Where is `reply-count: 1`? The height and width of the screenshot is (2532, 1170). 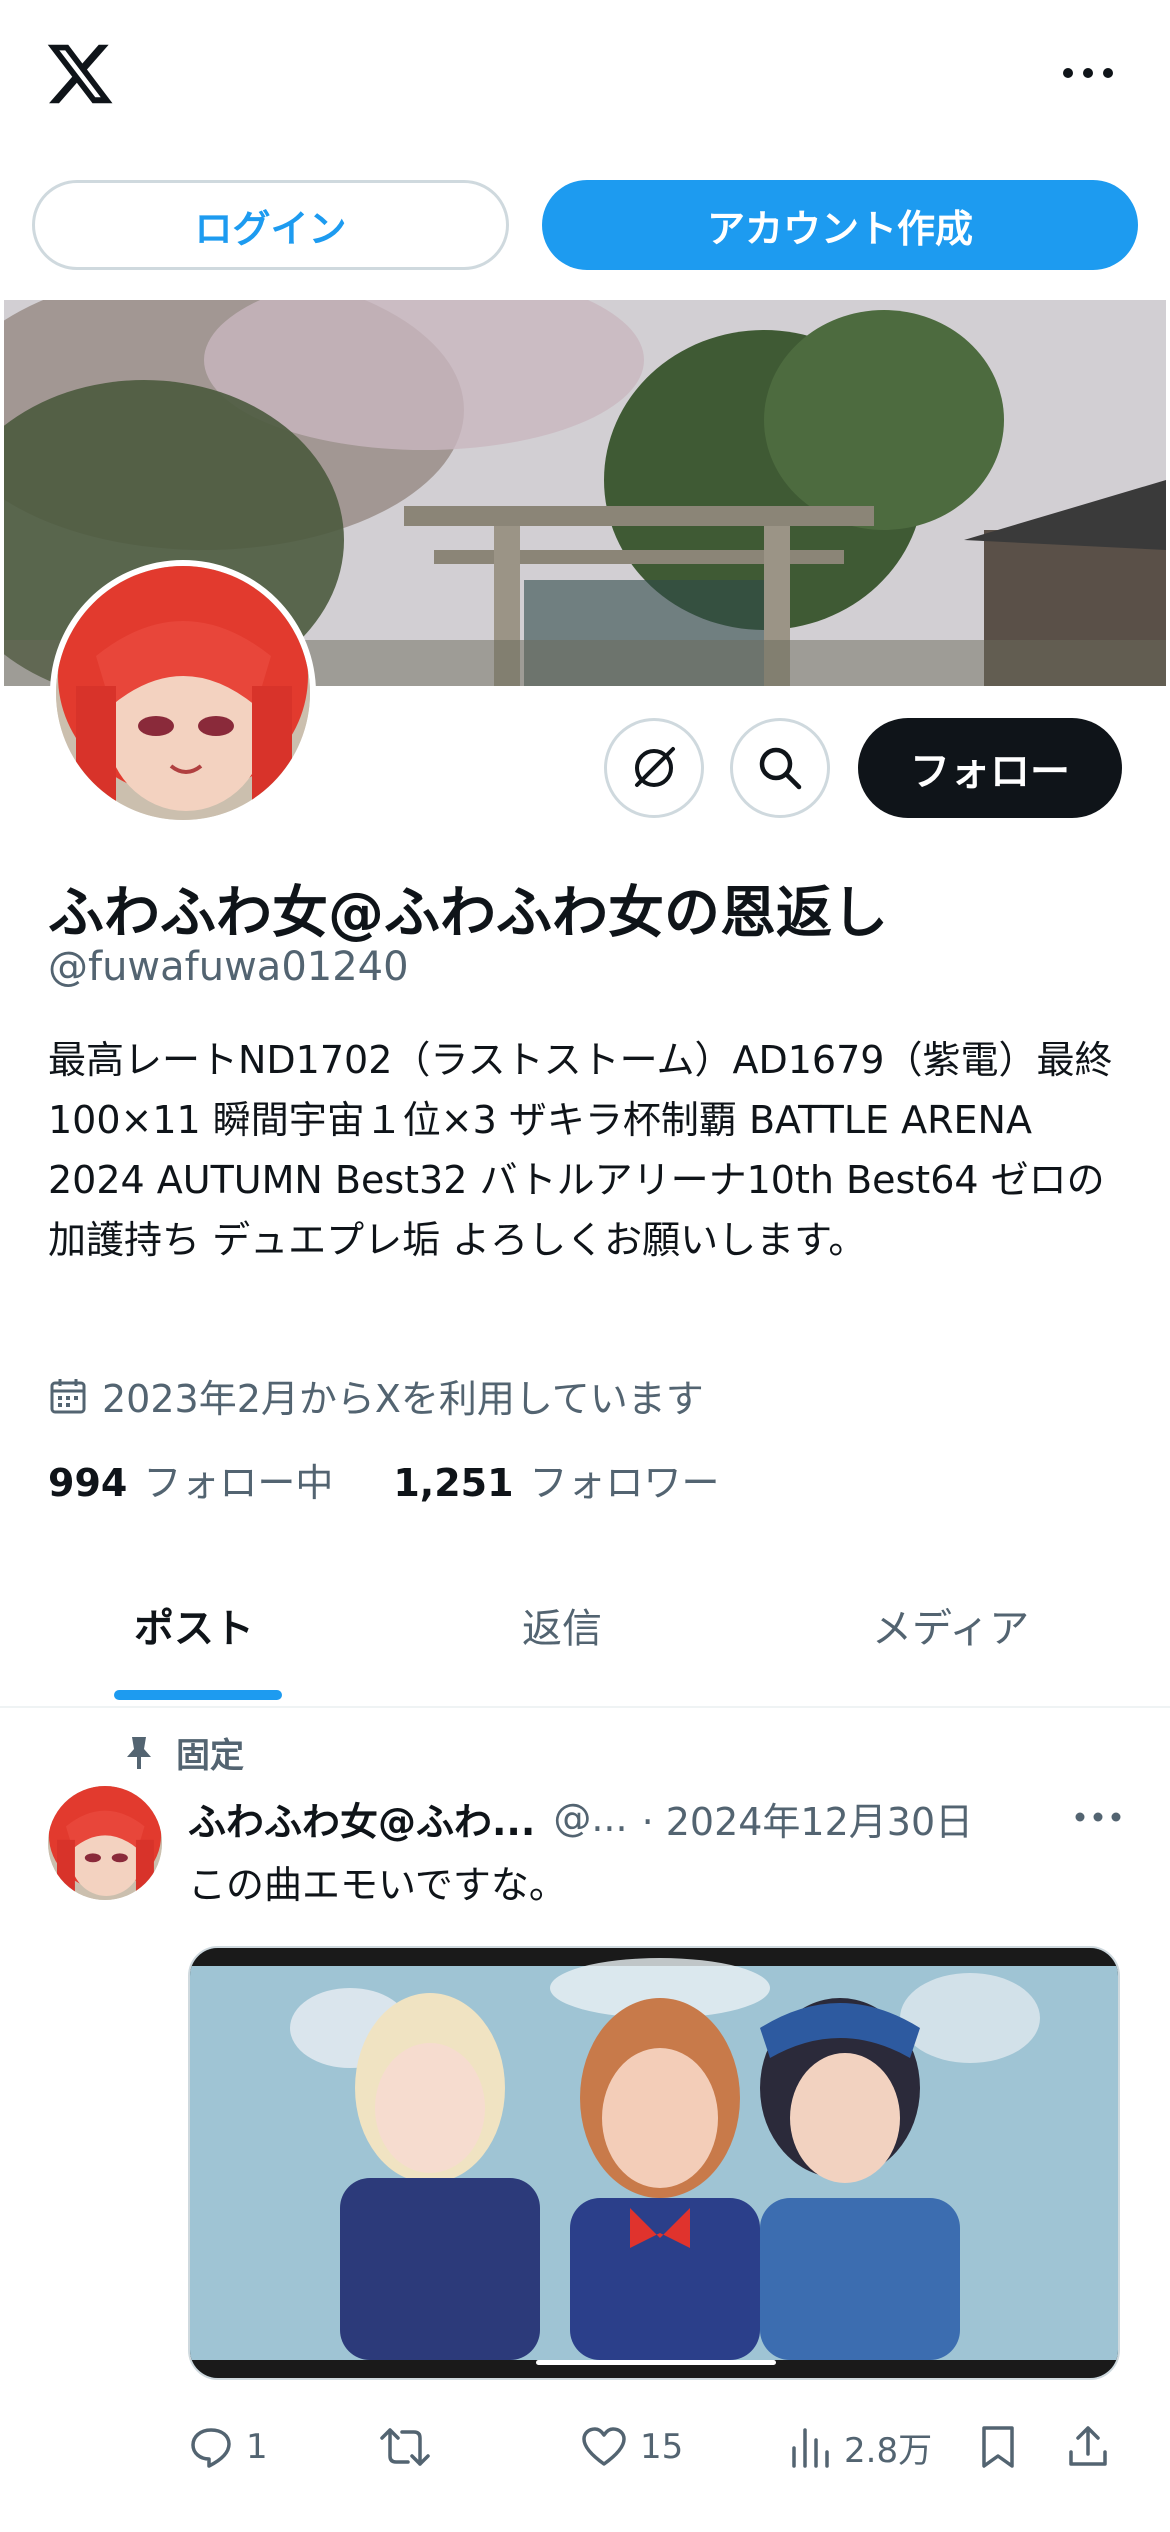 reply-count: 1 is located at coordinates (257, 2447).